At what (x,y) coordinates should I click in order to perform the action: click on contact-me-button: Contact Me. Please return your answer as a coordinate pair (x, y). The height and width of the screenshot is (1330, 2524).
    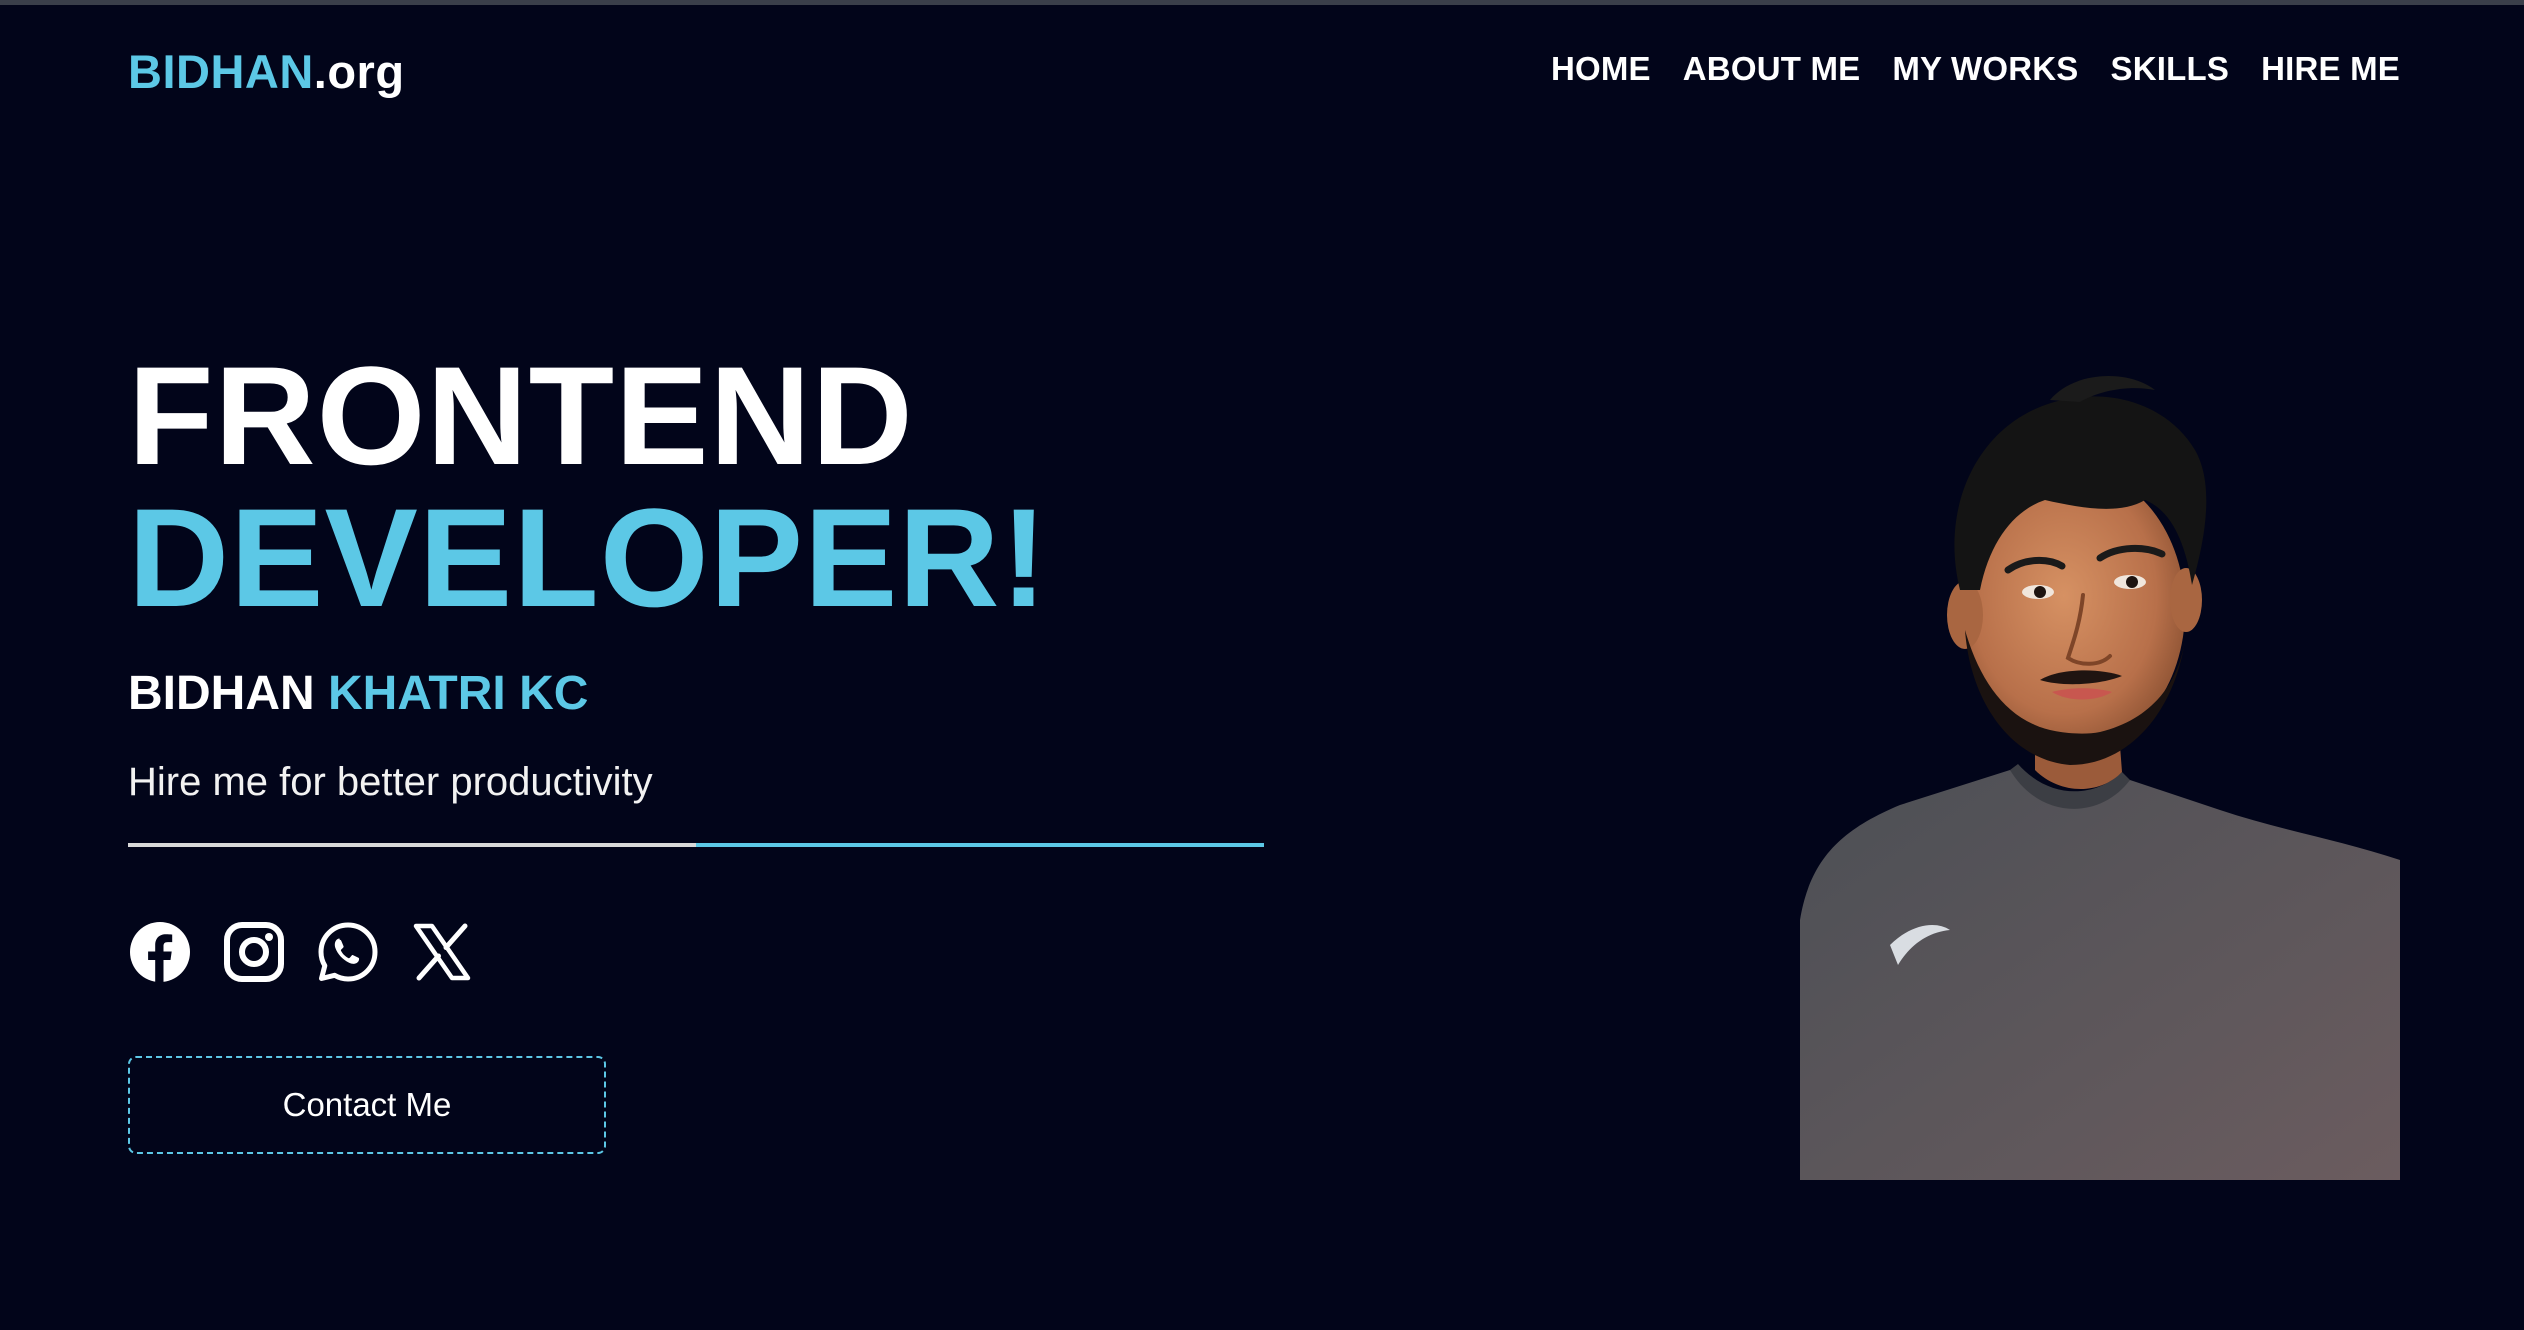
    Looking at the image, I should click on (367, 1105).